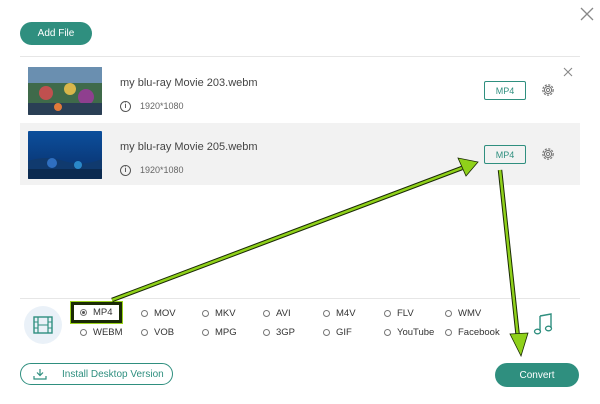 The image size is (600, 404). I want to click on format-label: MKV, so click(225, 313).